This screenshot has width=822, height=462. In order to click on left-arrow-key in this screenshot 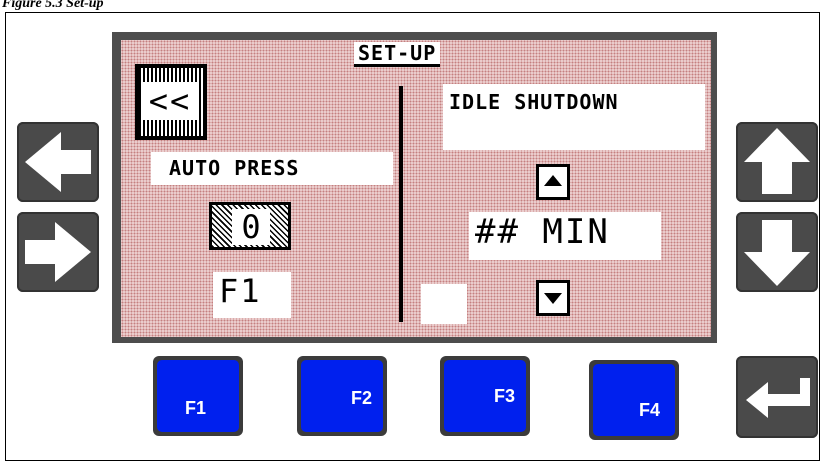, I will do `click(58, 162)`.